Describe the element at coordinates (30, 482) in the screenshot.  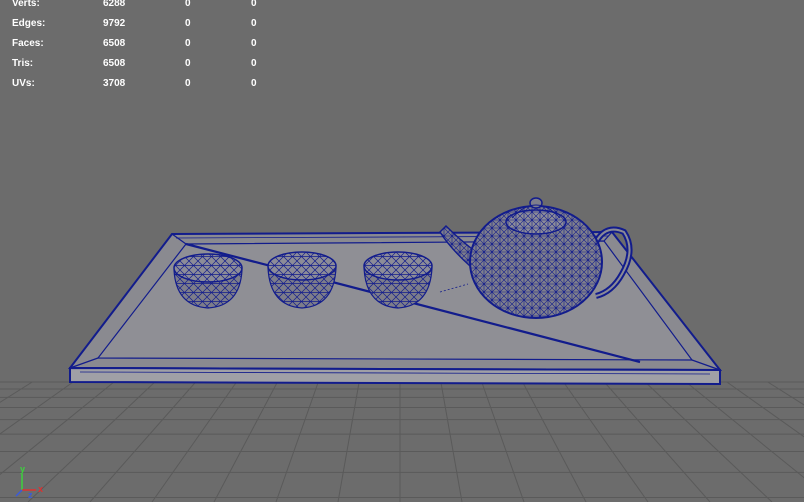
I see `axis-gizmo-icon: y x z` at that location.